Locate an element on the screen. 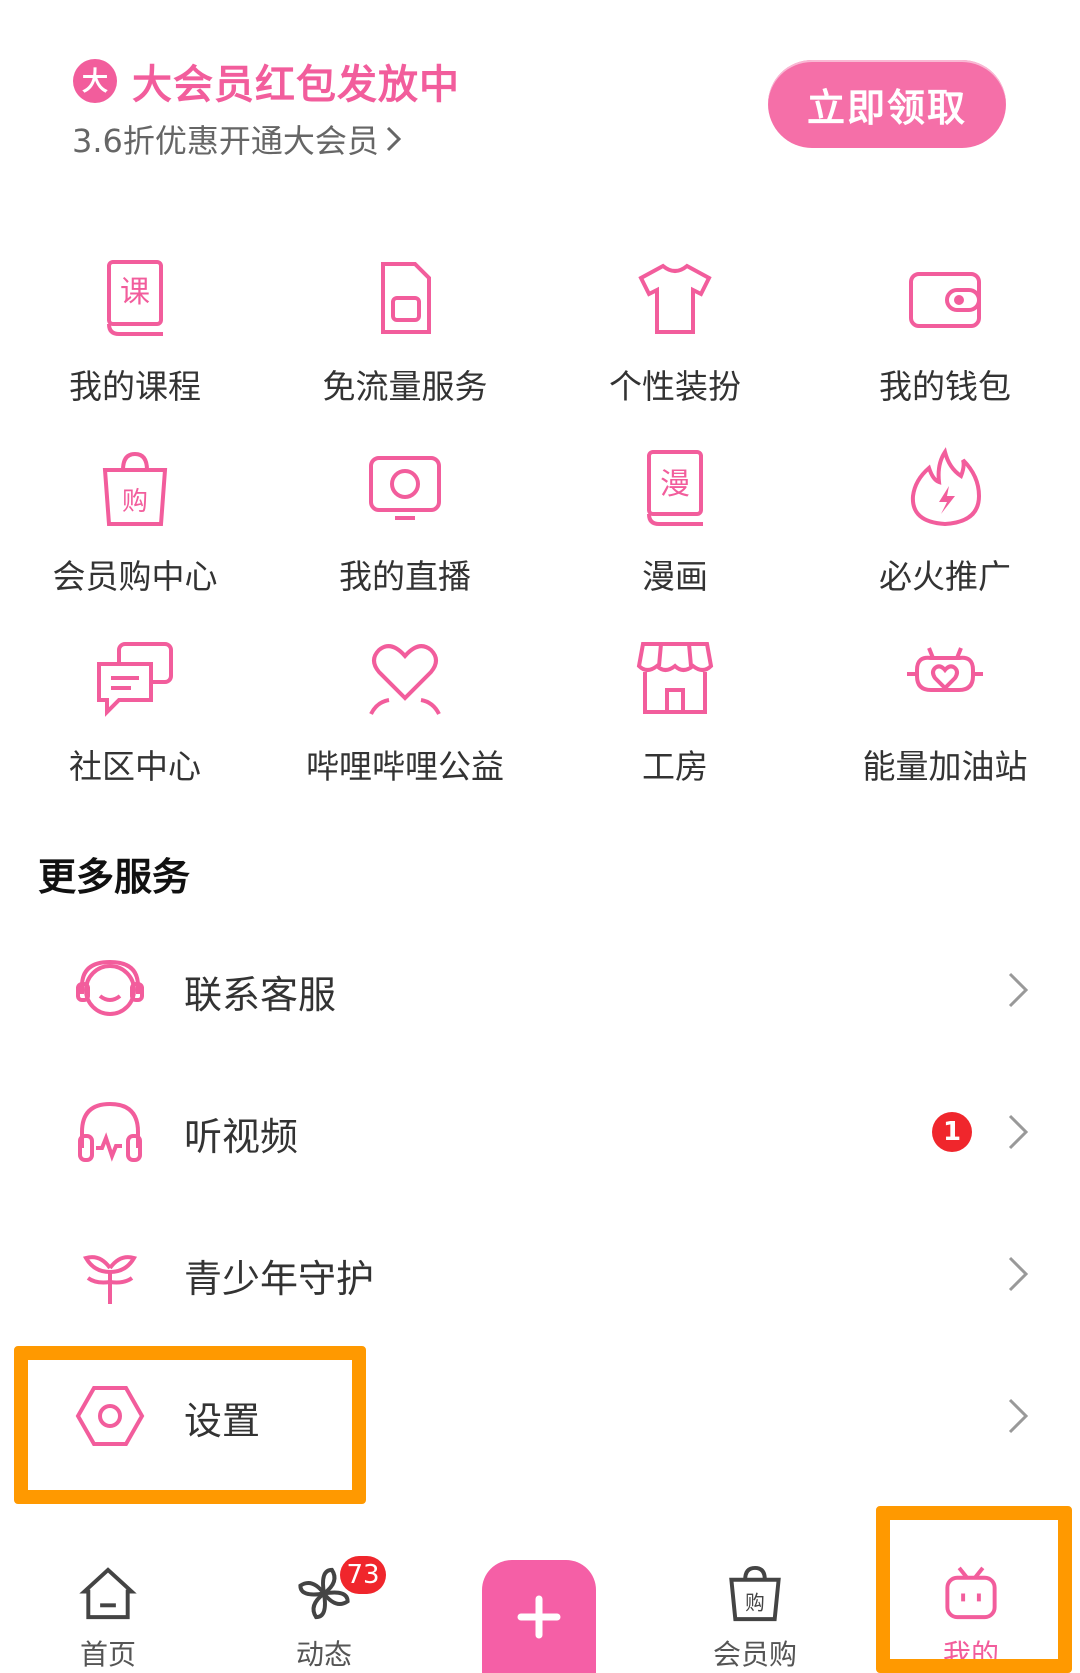 This screenshot has height=1673, width=1080. storefront-icon is located at coordinates (675, 678).